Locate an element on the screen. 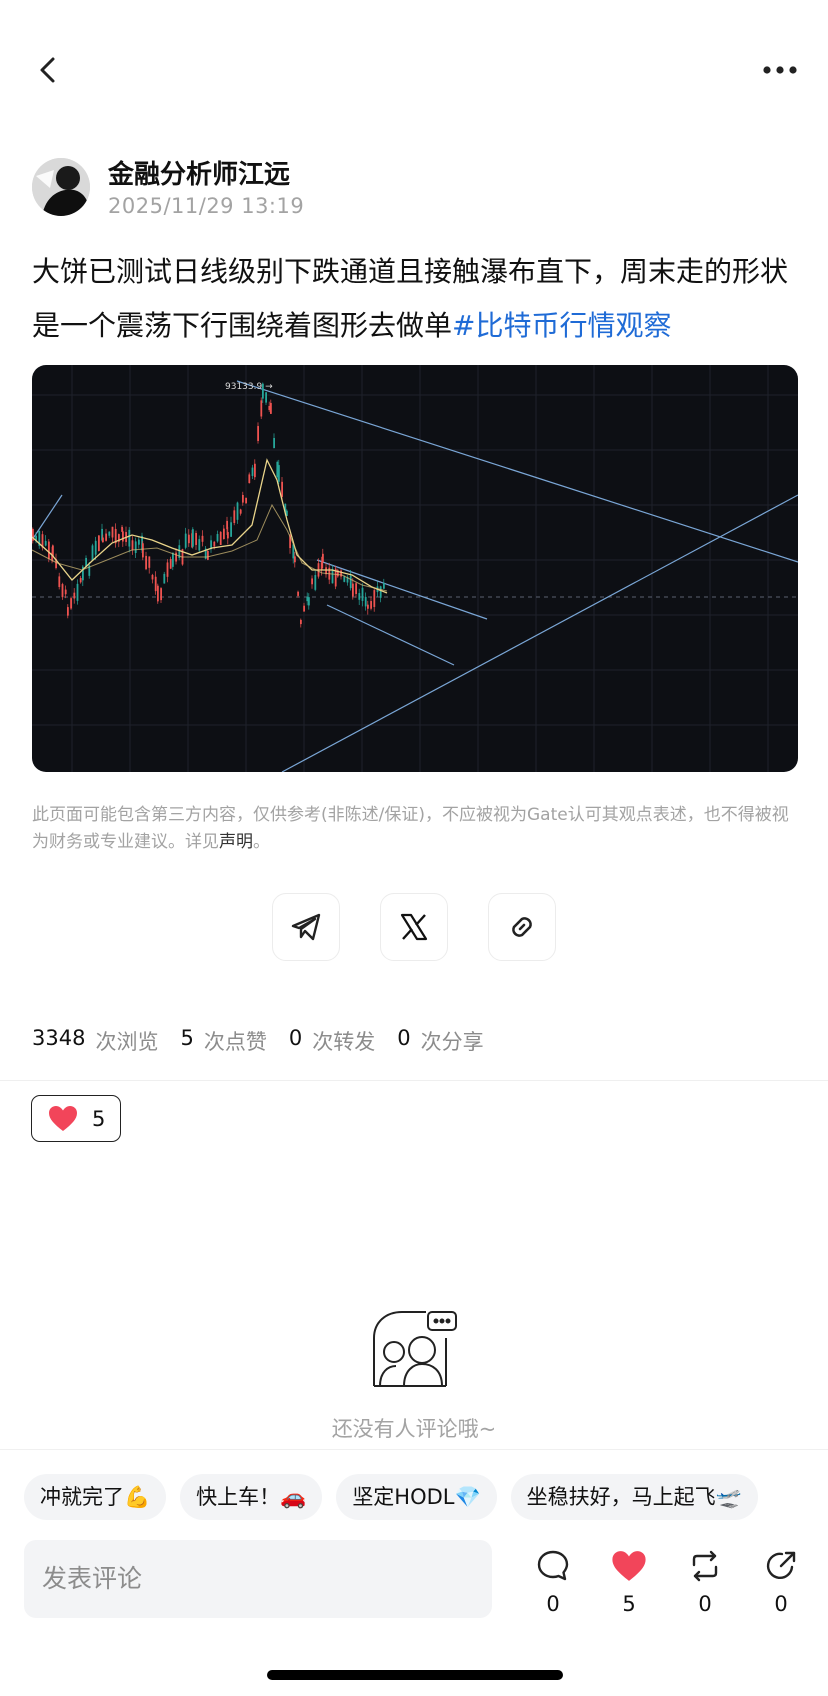 This screenshot has height=1696, width=828. comment-input: 发表评论 is located at coordinates (258, 1579).